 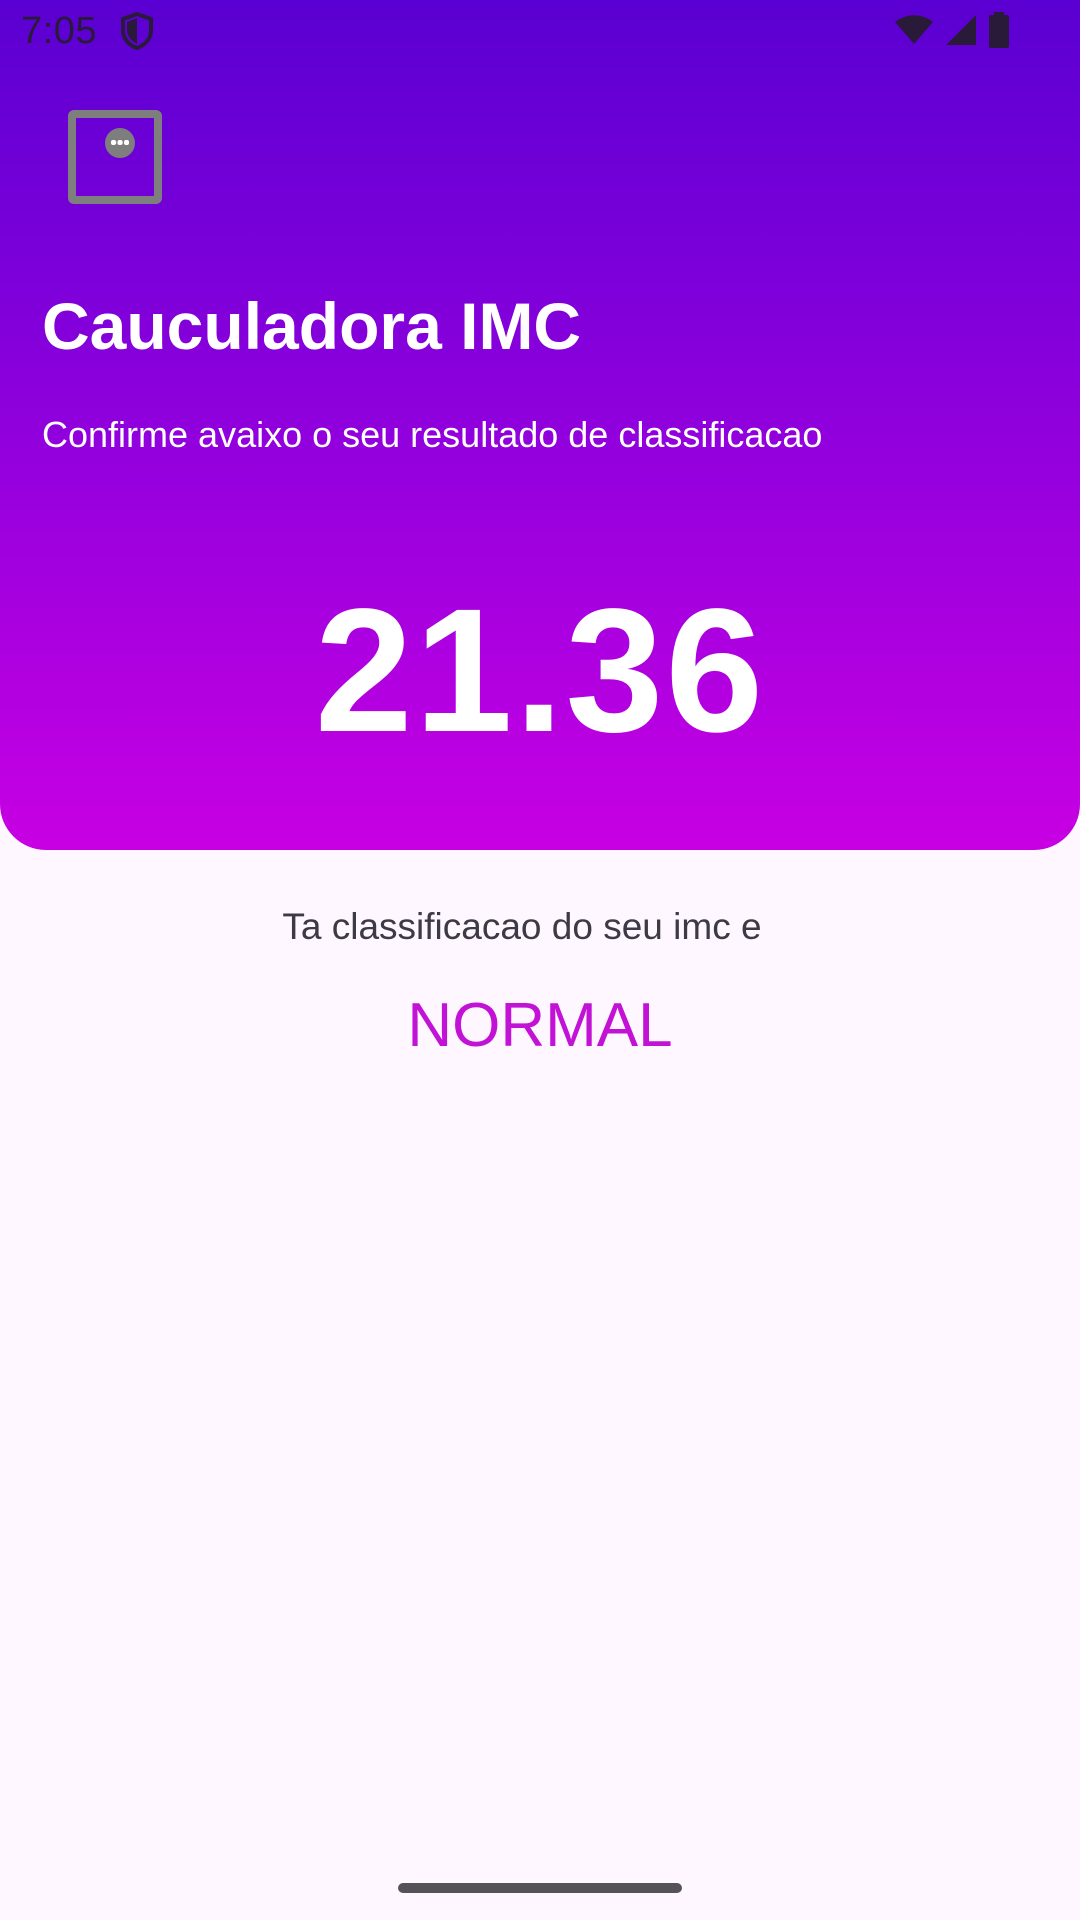 What do you see at coordinates (914, 29) in the screenshot?
I see `wifi-icon` at bounding box center [914, 29].